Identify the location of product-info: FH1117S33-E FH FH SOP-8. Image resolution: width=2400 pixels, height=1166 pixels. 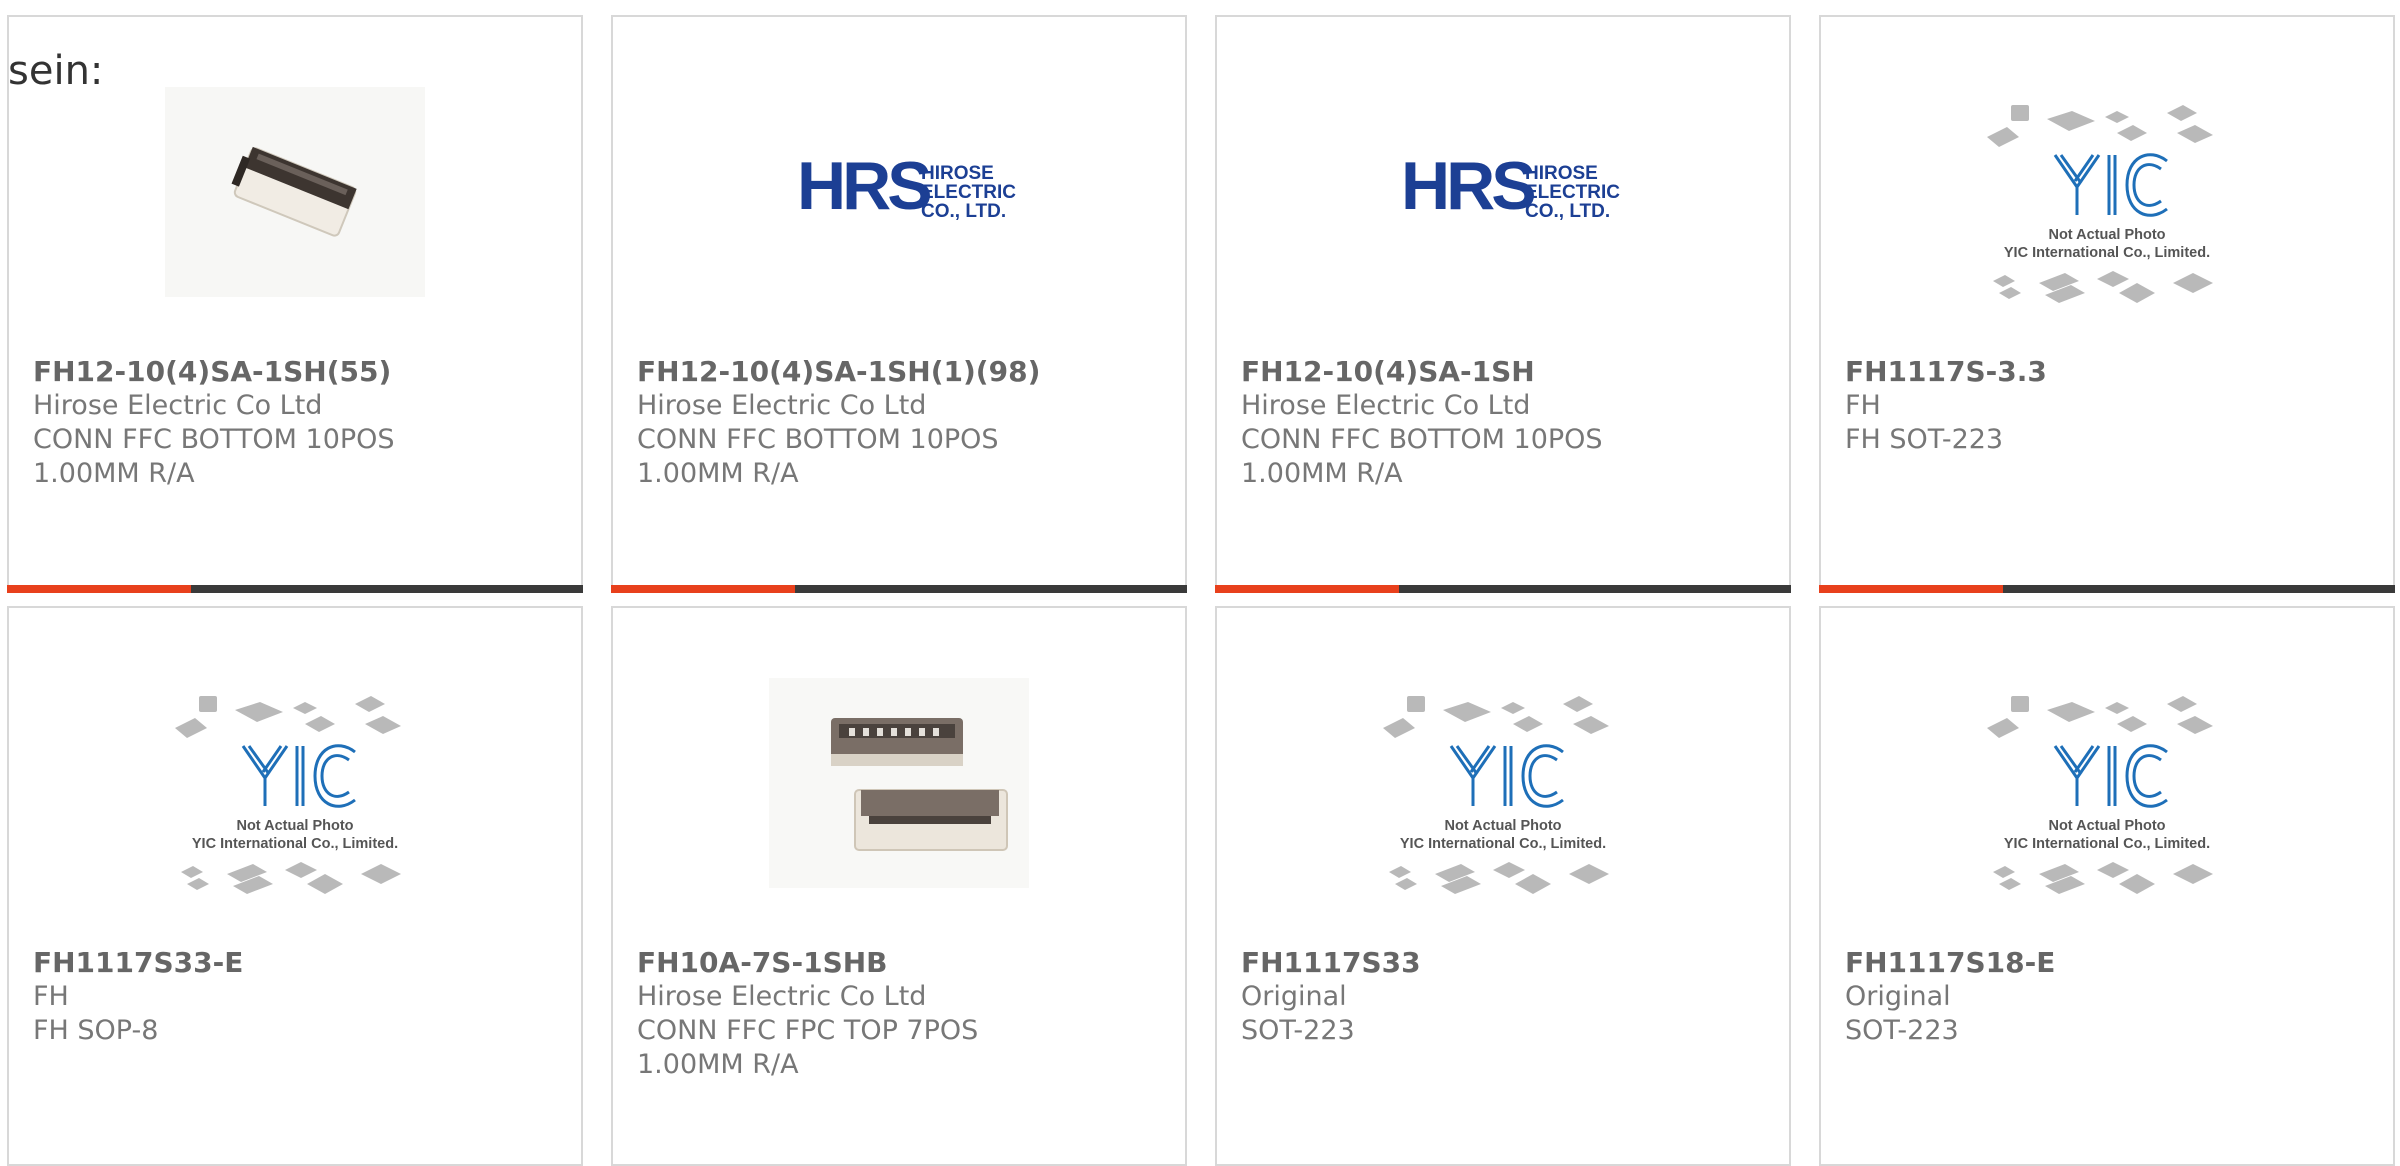
(297, 997).